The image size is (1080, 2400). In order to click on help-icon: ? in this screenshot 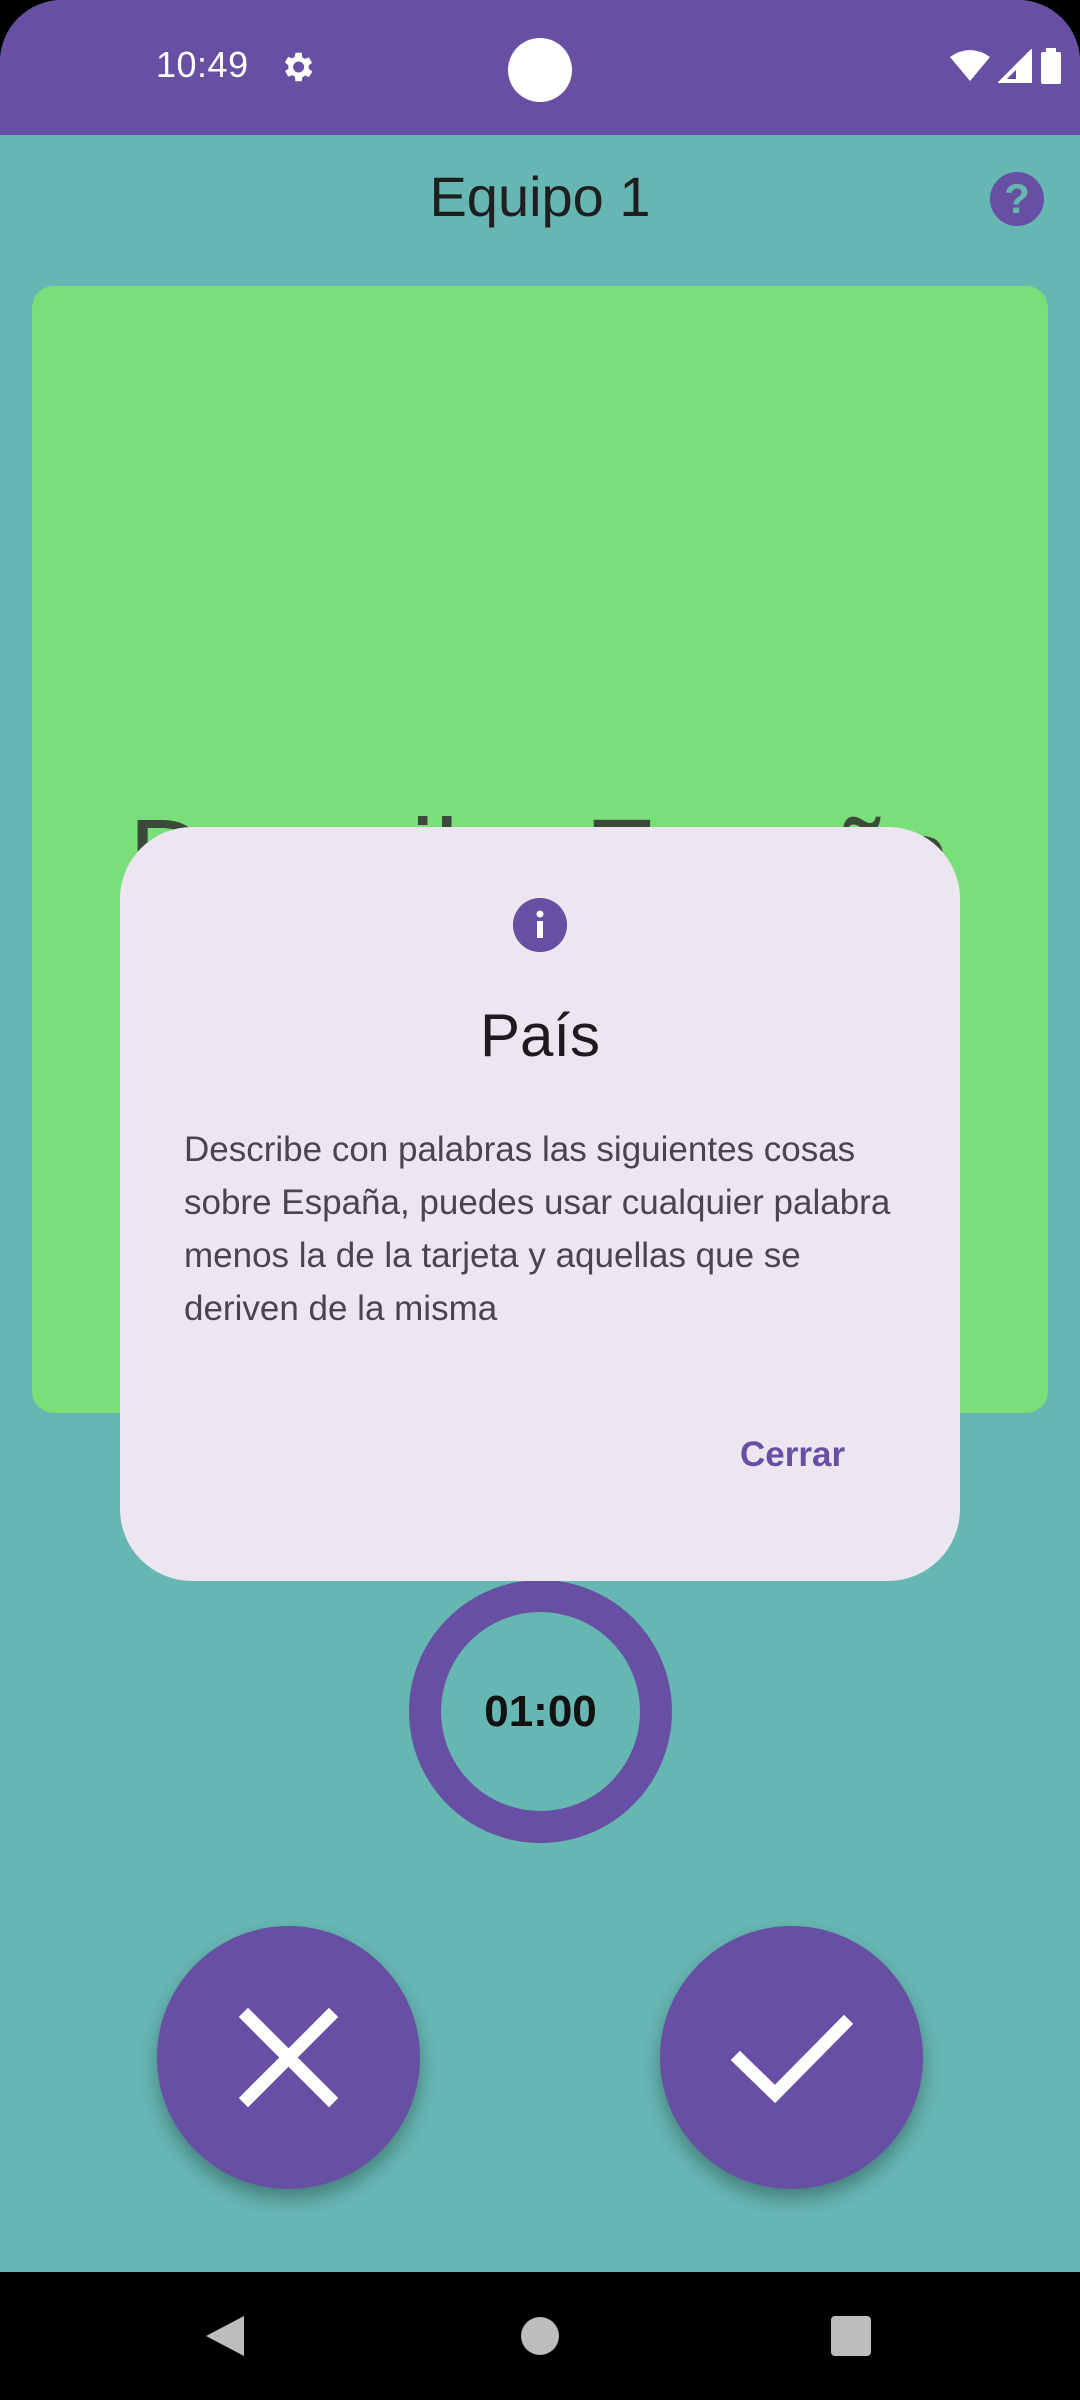, I will do `click(1017, 199)`.